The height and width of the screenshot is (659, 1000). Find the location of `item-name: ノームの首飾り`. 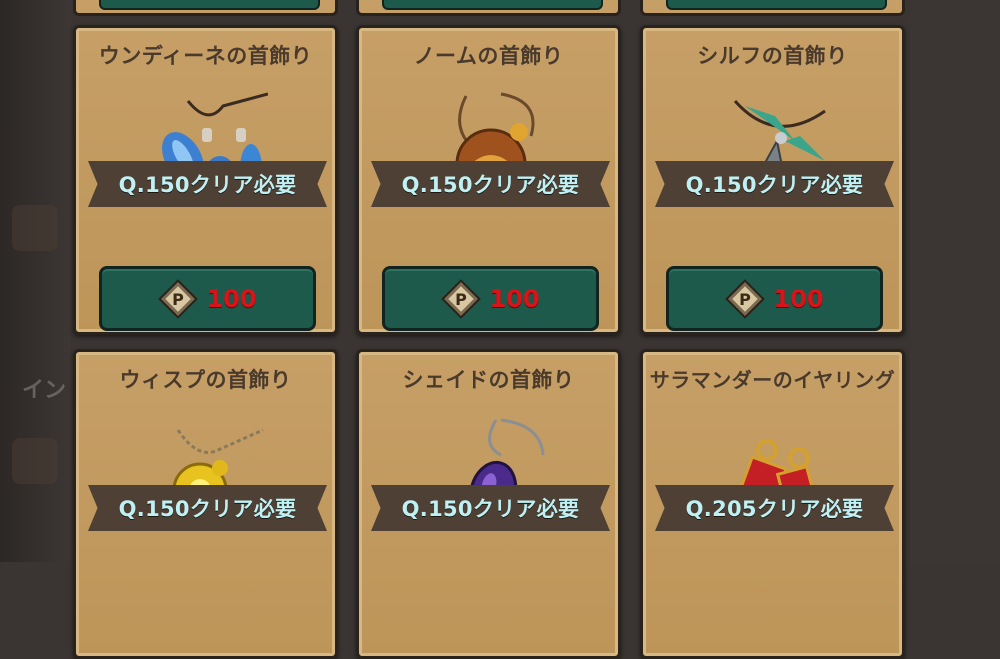

item-name: ノームの首飾り is located at coordinates (488, 56).